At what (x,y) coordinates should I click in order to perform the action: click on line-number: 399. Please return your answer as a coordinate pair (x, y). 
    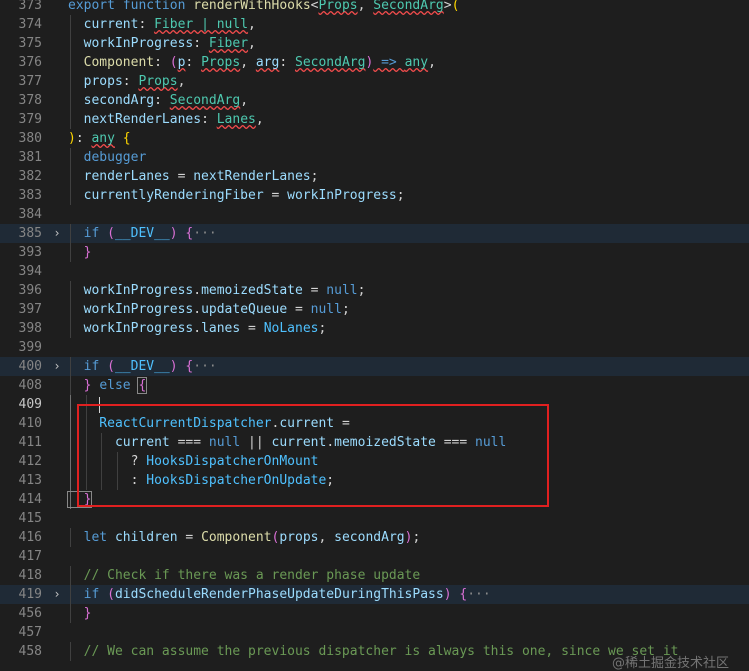
    Looking at the image, I should click on (30, 347).